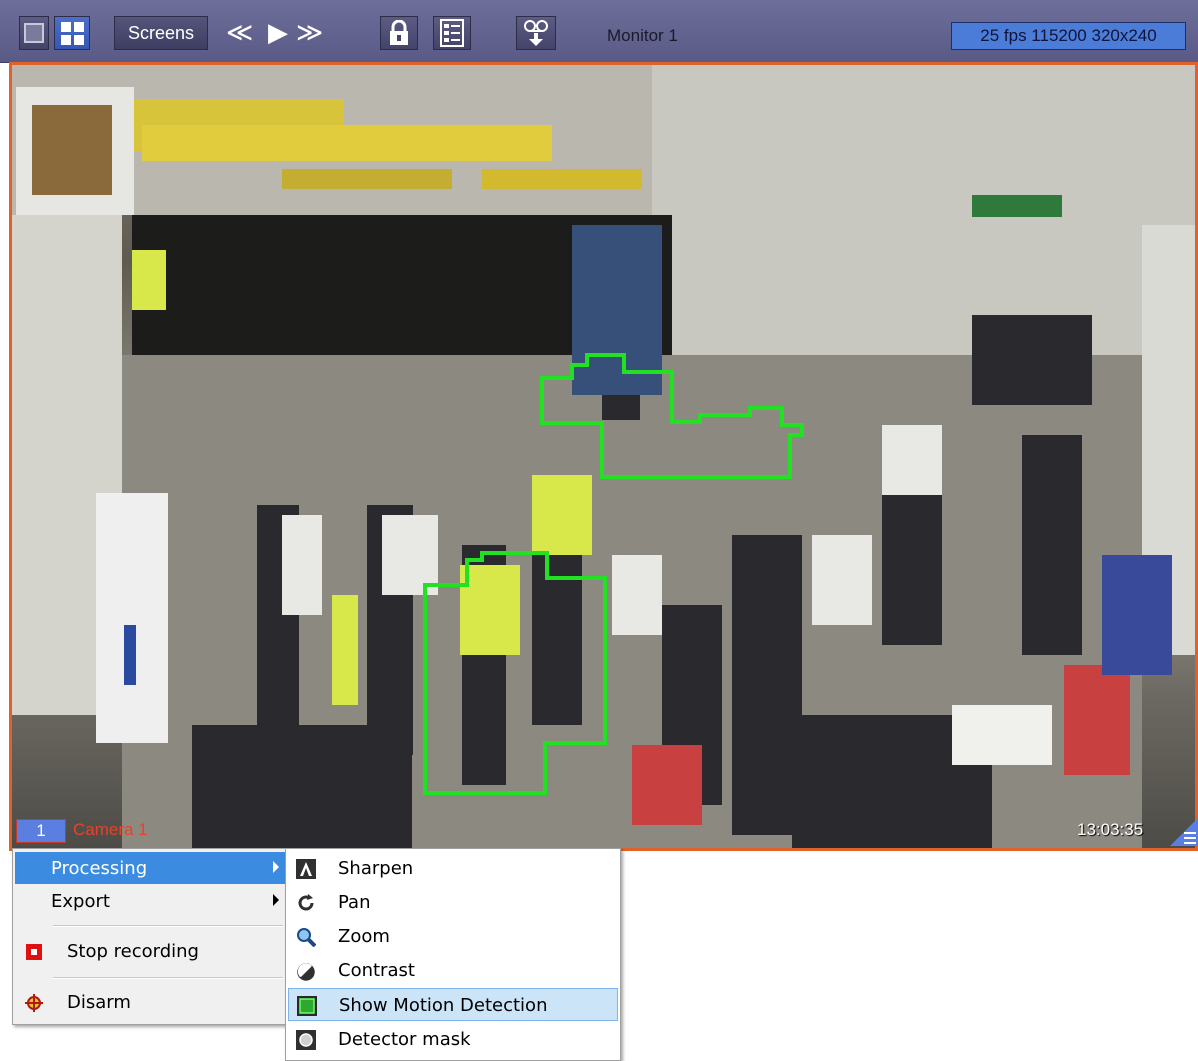 The height and width of the screenshot is (1061, 1198). Describe the element at coordinates (364, 936) in the screenshot. I see `submenu-item-label: Zoom` at that location.